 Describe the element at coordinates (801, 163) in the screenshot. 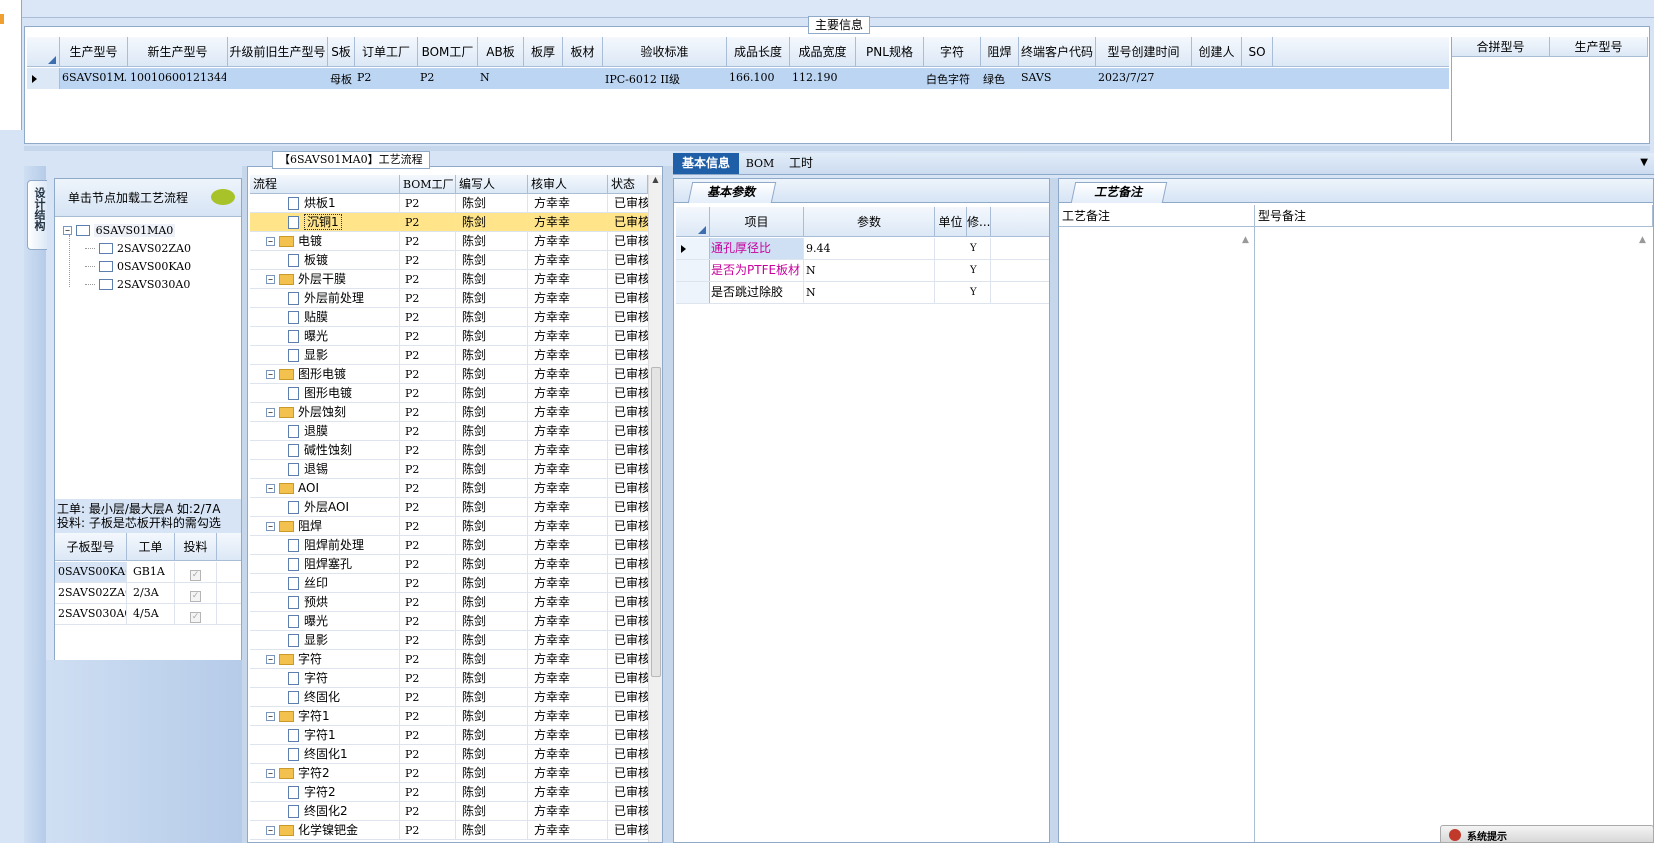

I see `right-tab: 工时` at that location.